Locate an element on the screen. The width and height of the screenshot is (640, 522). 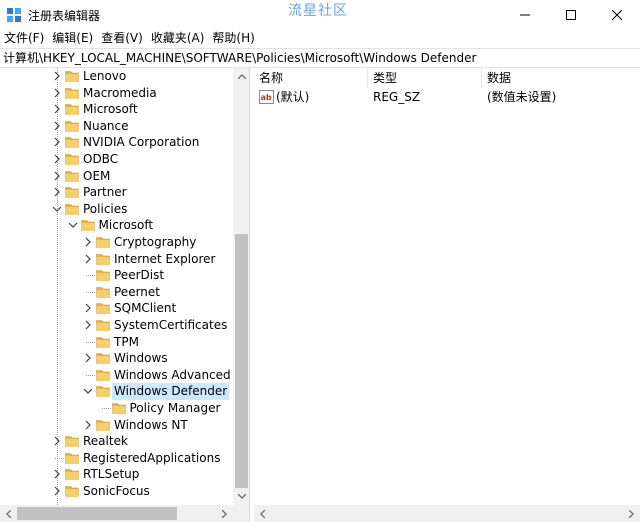
tree-item: SystemCertificates is located at coordinates (116, 325).